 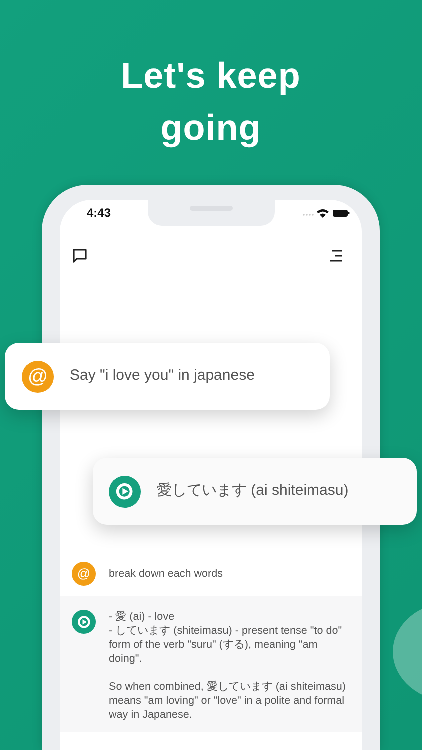 What do you see at coordinates (326, 213) in the screenshot?
I see `status-icons` at bounding box center [326, 213].